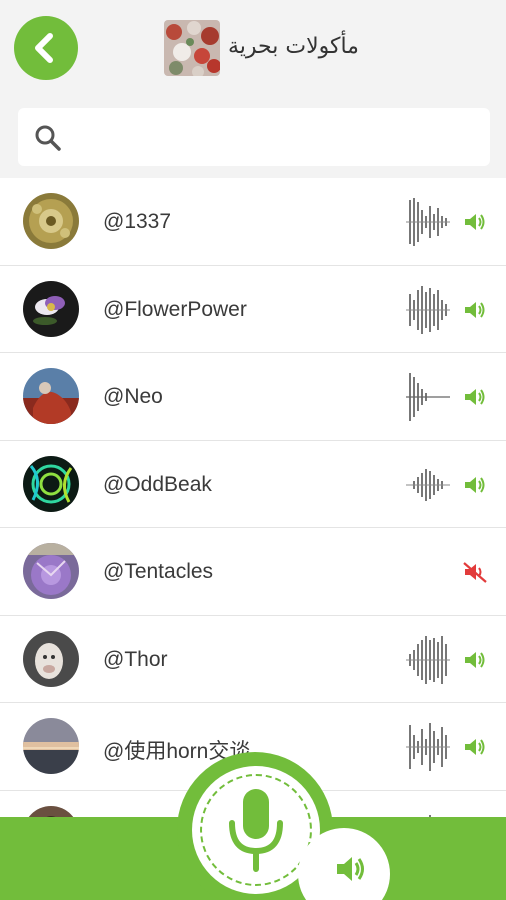  What do you see at coordinates (253, 572) in the screenshot?
I see `list-item: @Tentacles` at bounding box center [253, 572].